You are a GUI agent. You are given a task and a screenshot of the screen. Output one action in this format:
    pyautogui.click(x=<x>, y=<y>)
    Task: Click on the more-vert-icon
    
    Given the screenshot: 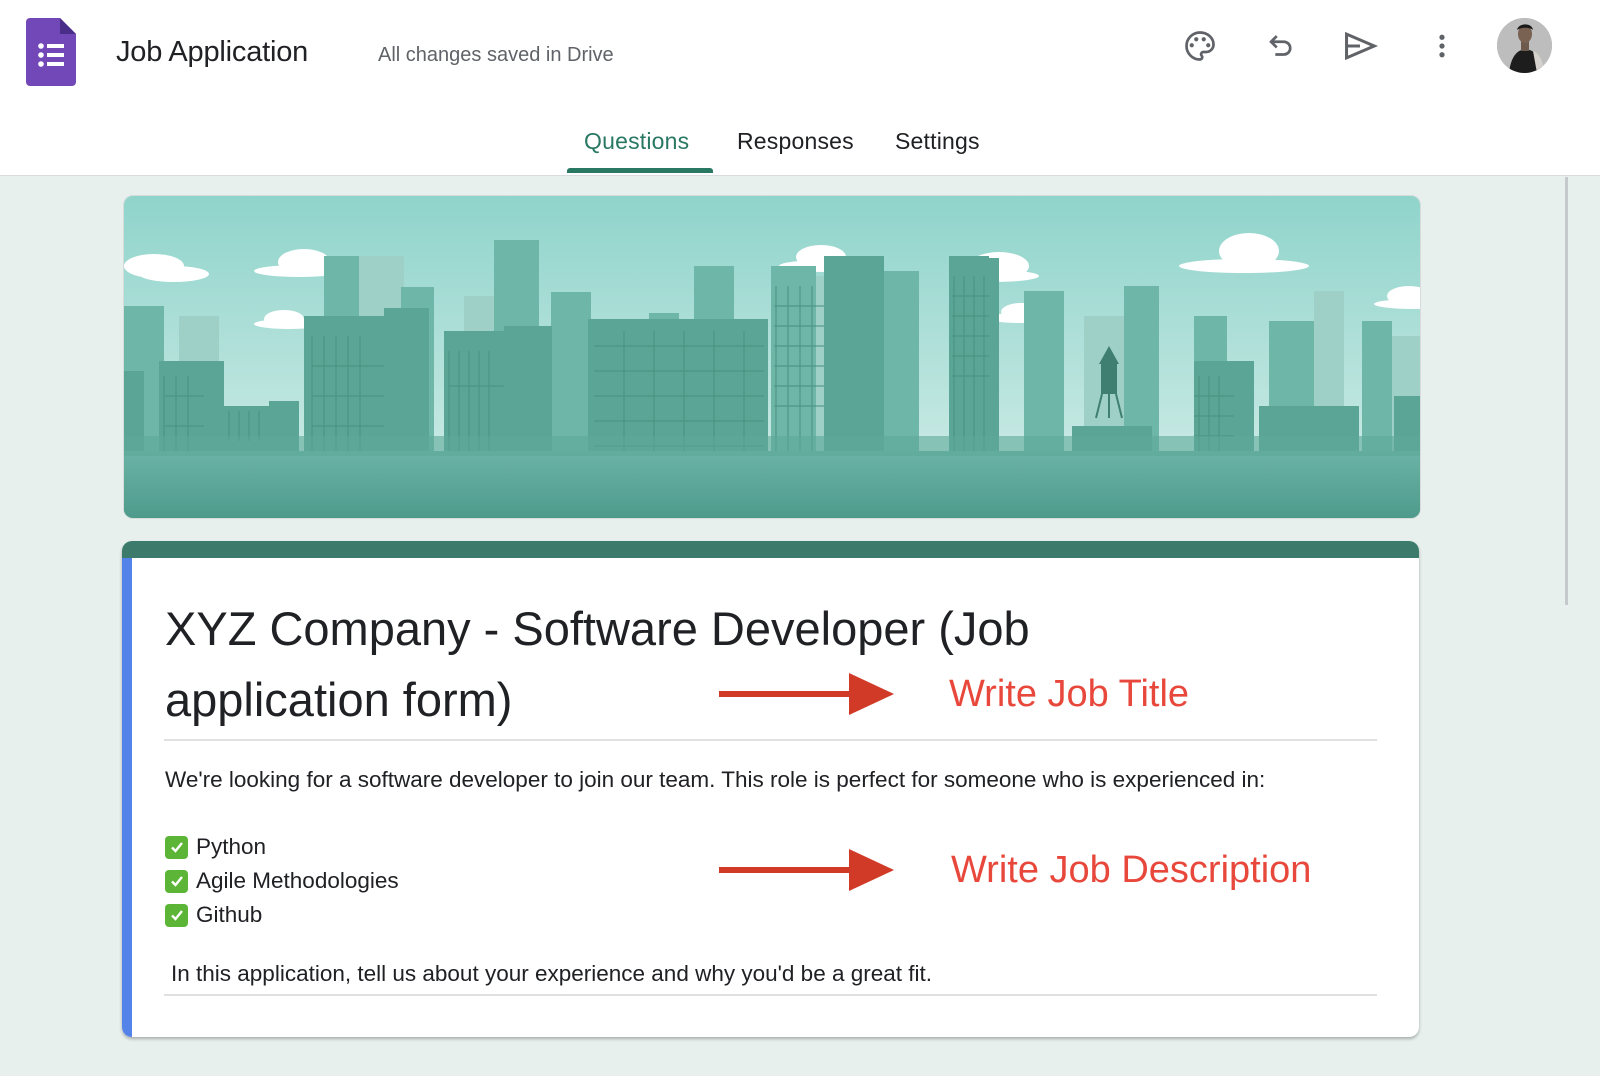 What is the action you would take?
    pyautogui.click(x=1442, y=46)
    